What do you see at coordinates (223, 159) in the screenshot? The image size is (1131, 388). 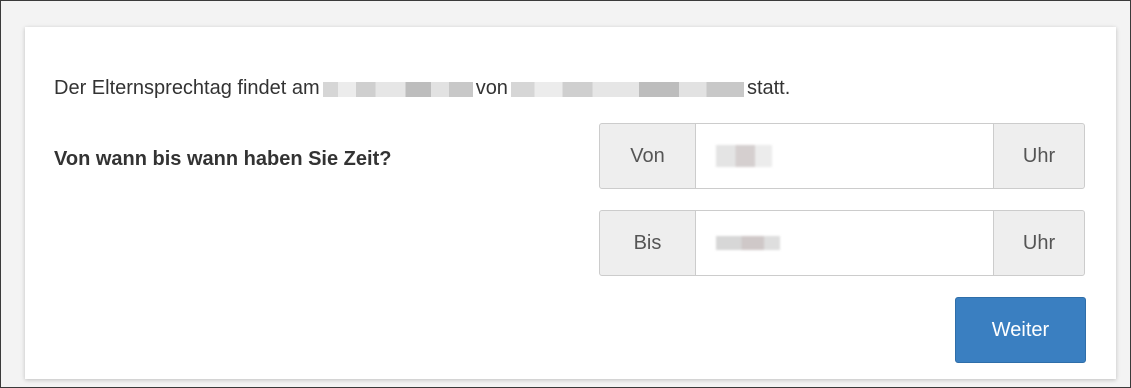 I see `availability-question: Von wann bis wann haben Sie Zeit?` at bounding box center [223, 159].